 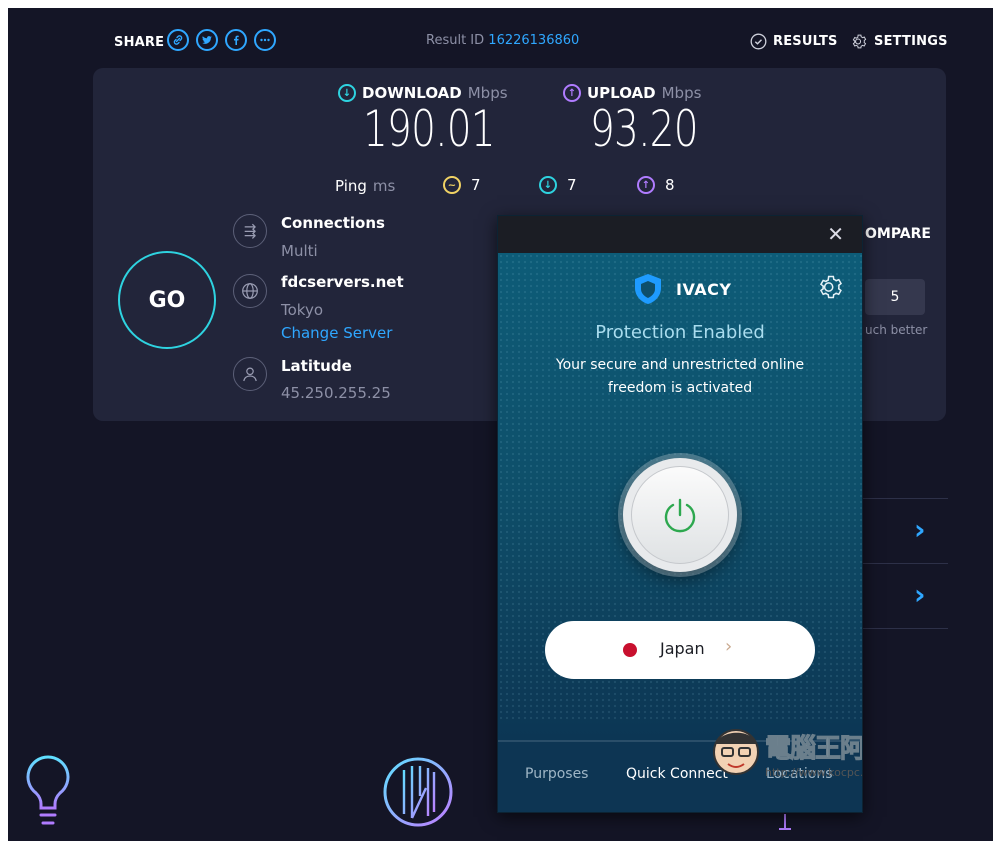 What do you see at coordinates (646, 185) in the screenshot?
I see `ping-upload-icon: ↑` at bounding box center [646, 185].